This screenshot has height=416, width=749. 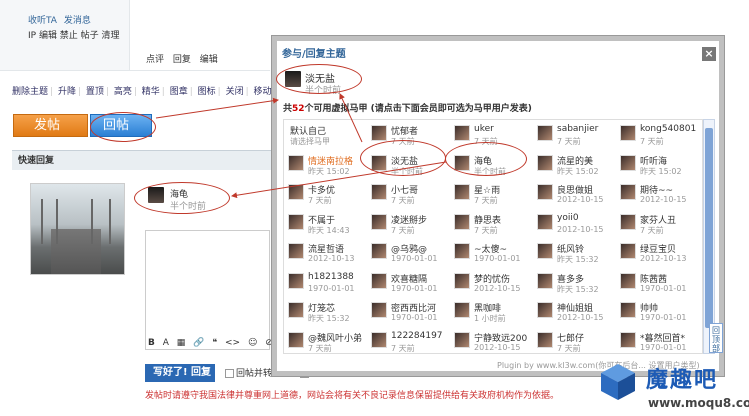 I want to click on watermark-url: www.moqu8.com, so click(x=698, y=403).